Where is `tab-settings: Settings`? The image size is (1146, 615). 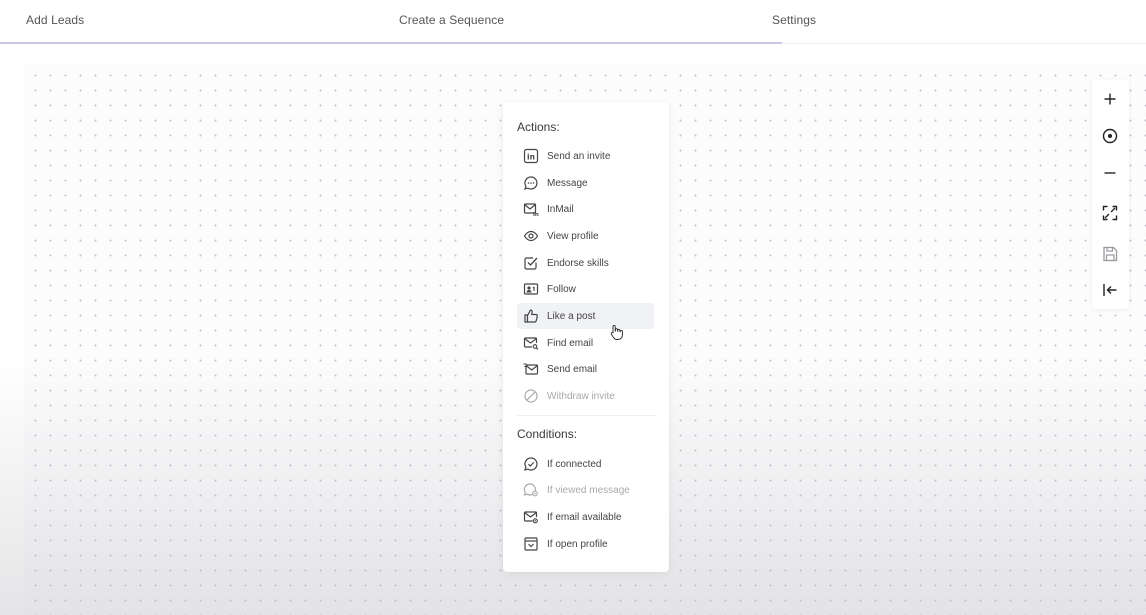 tab-settings: Settings is located at coordinates (794, 20).